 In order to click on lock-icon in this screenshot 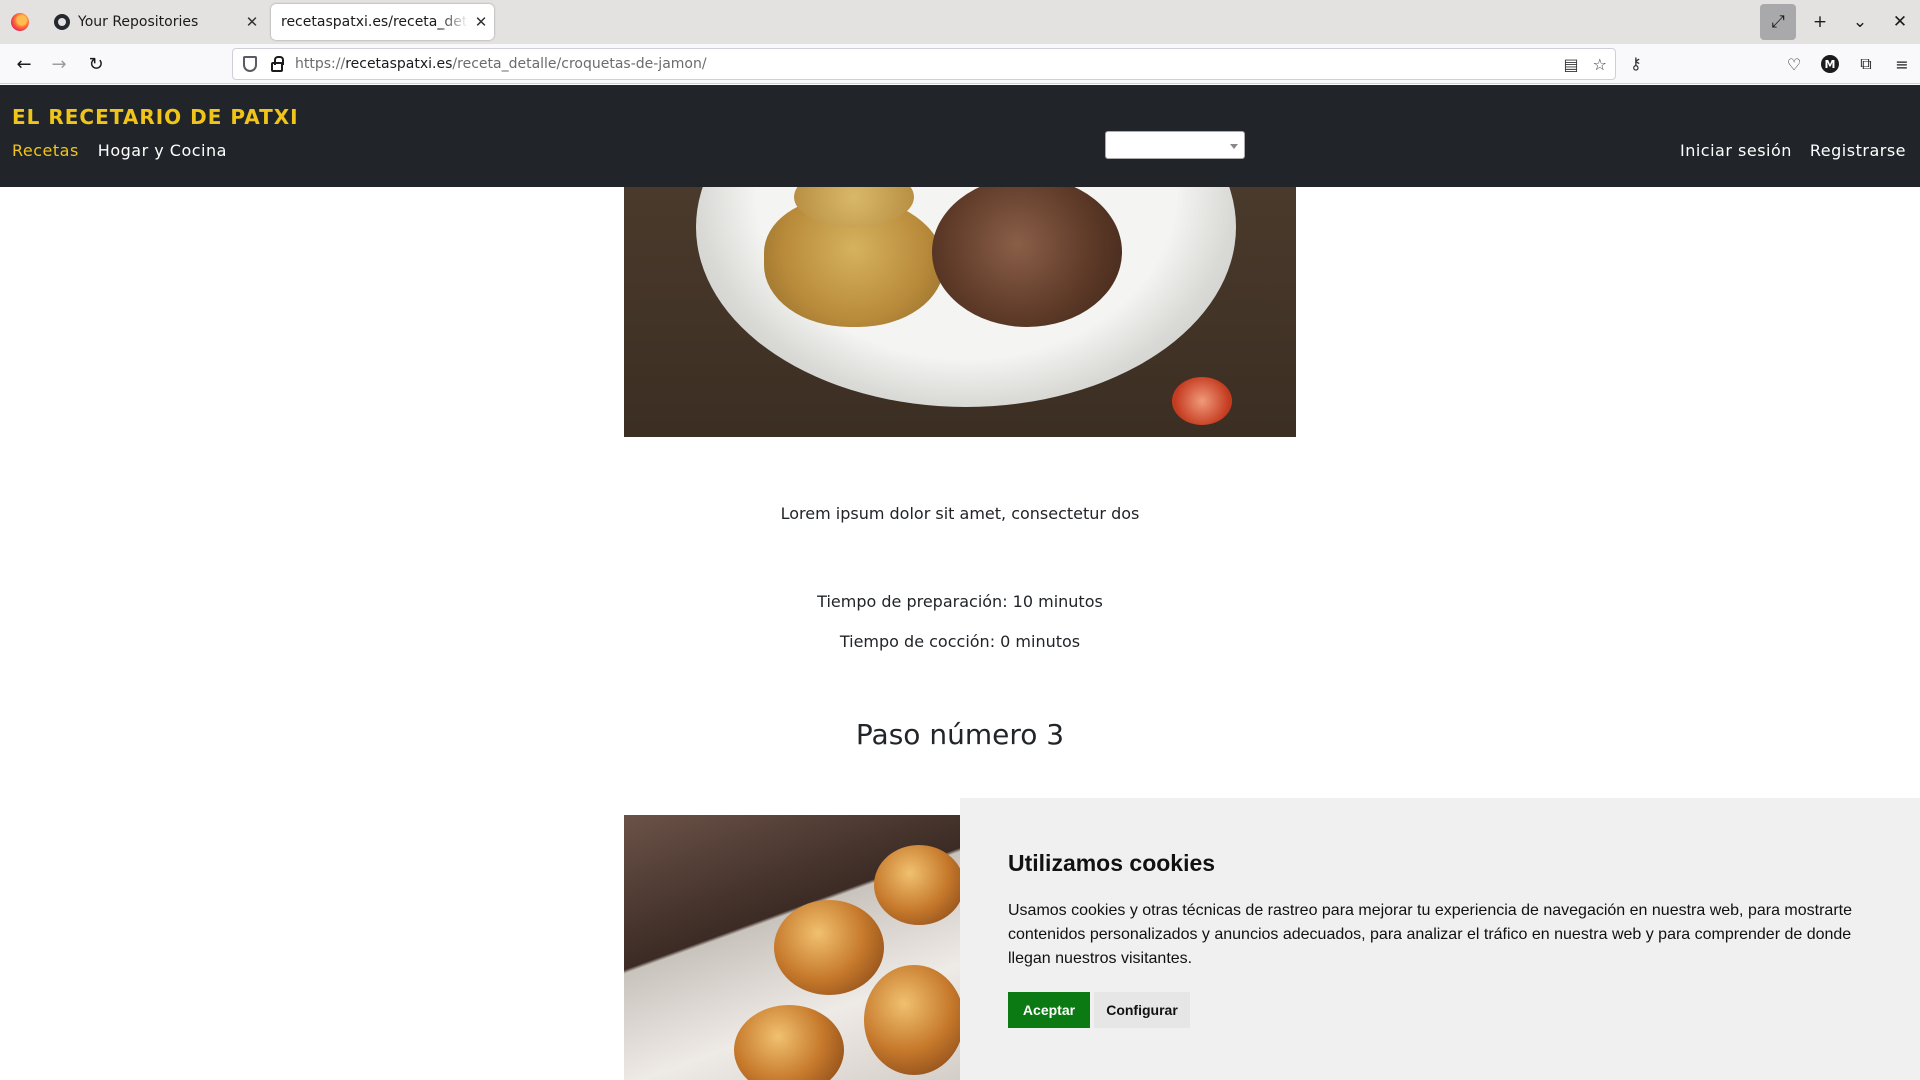, I will do `click(277, 64)`.